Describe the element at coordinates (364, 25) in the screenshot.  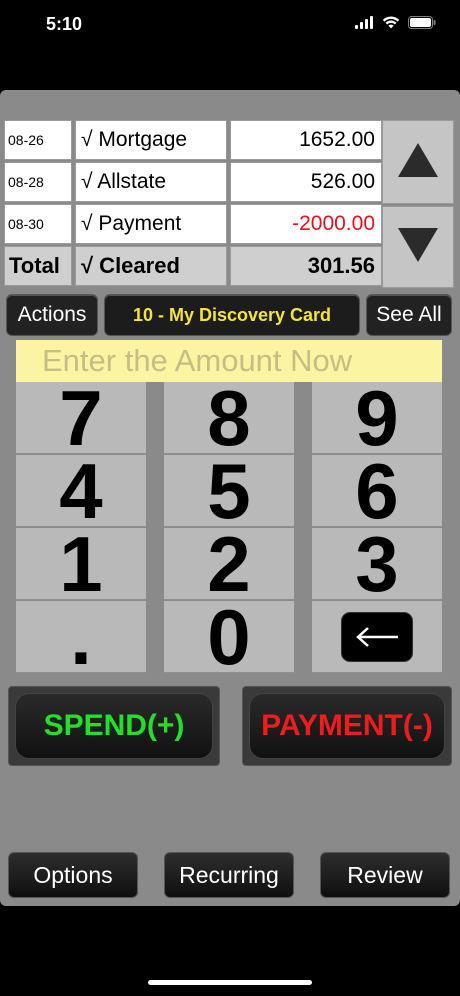
I see `signal-icon` at that location.